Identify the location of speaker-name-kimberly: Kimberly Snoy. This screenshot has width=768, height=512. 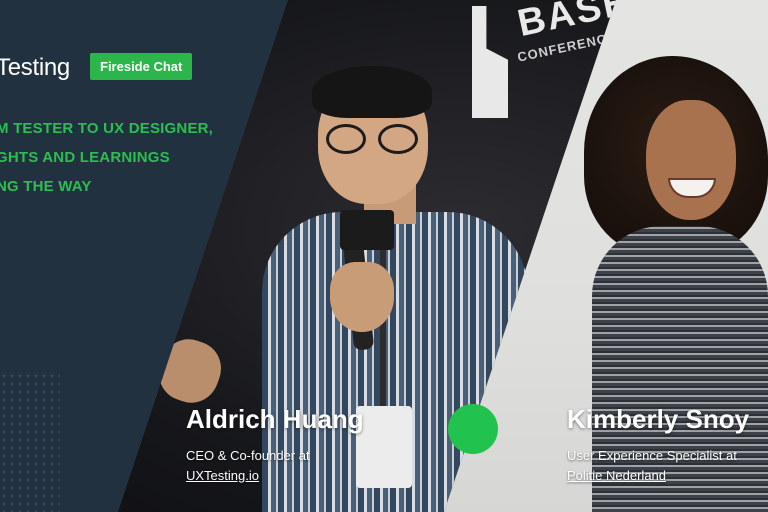
(658, 419).